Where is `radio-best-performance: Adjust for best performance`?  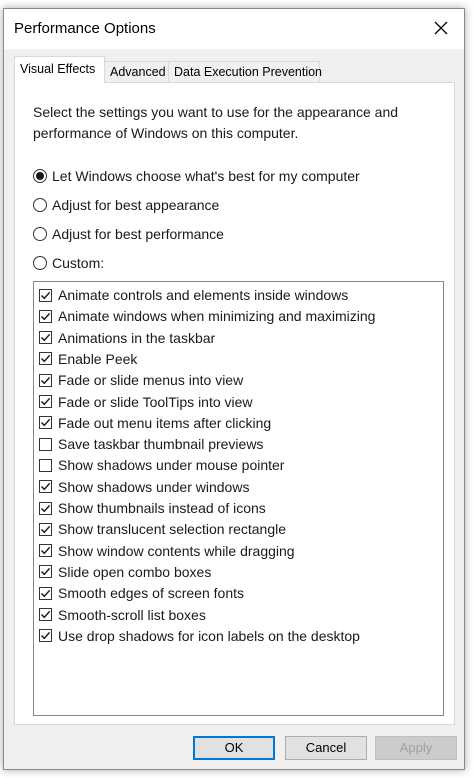
radio-best-performance: Adjust for best performance is located at coordinates (128, 234).